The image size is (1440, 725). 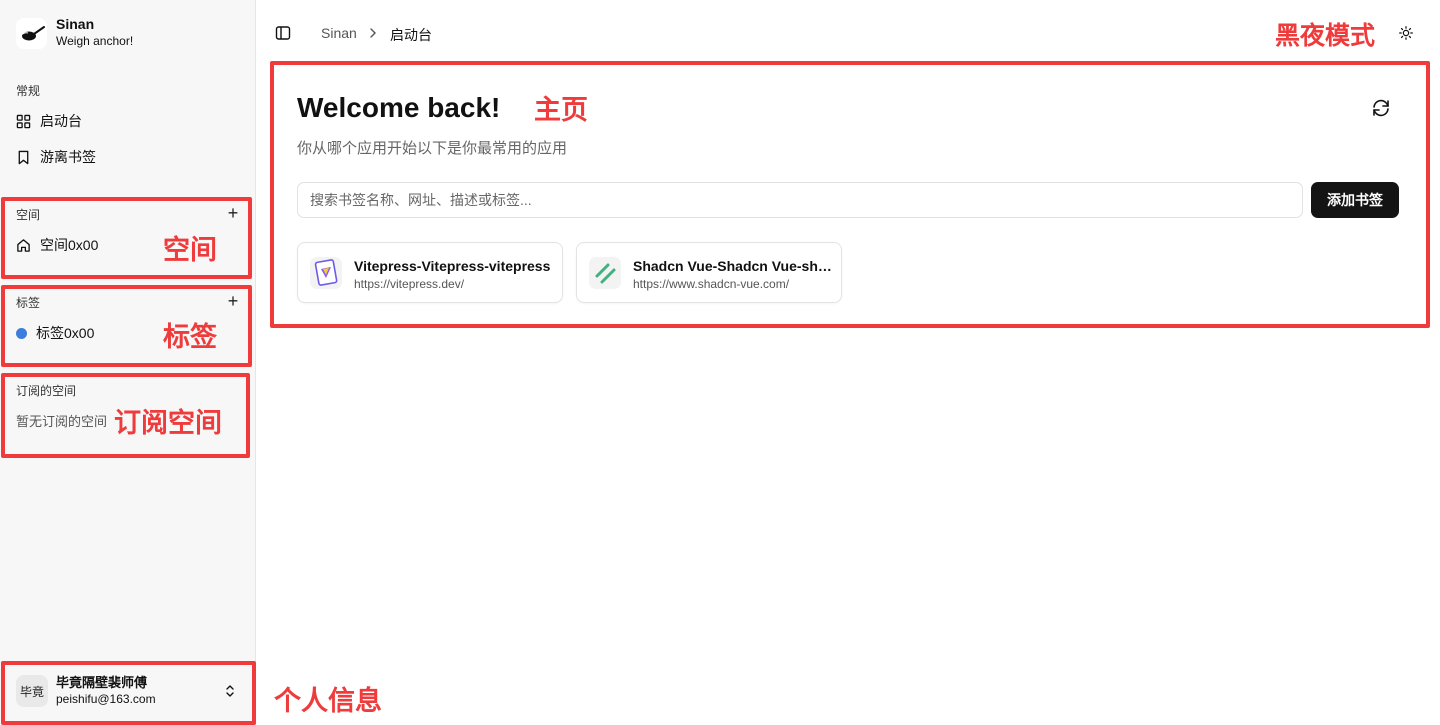 What do you see at coordinates (168, 423) in the screenshot?
I see `annotation-subscribed: 订阅空间` at bounding box center [168, 423].